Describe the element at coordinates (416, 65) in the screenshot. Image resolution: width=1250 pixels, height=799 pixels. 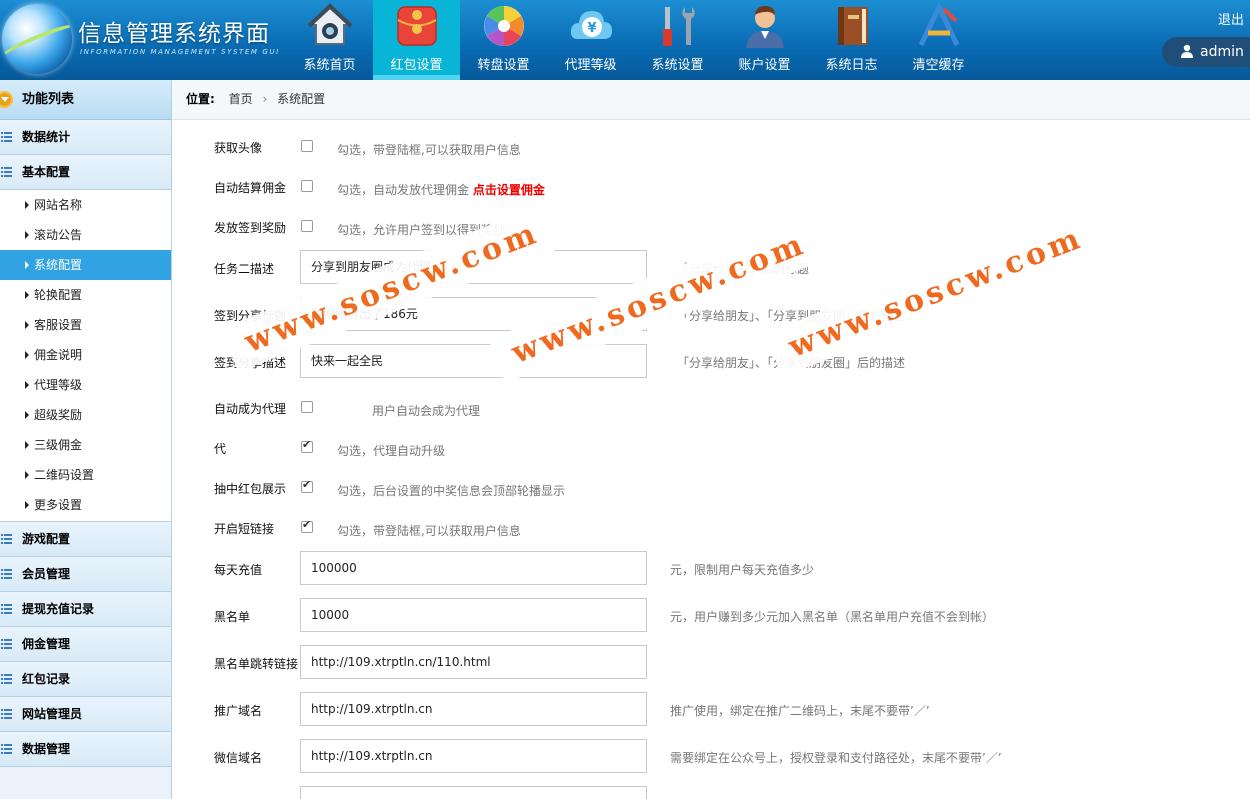
I see `nav-label: 红包设置` at that location.